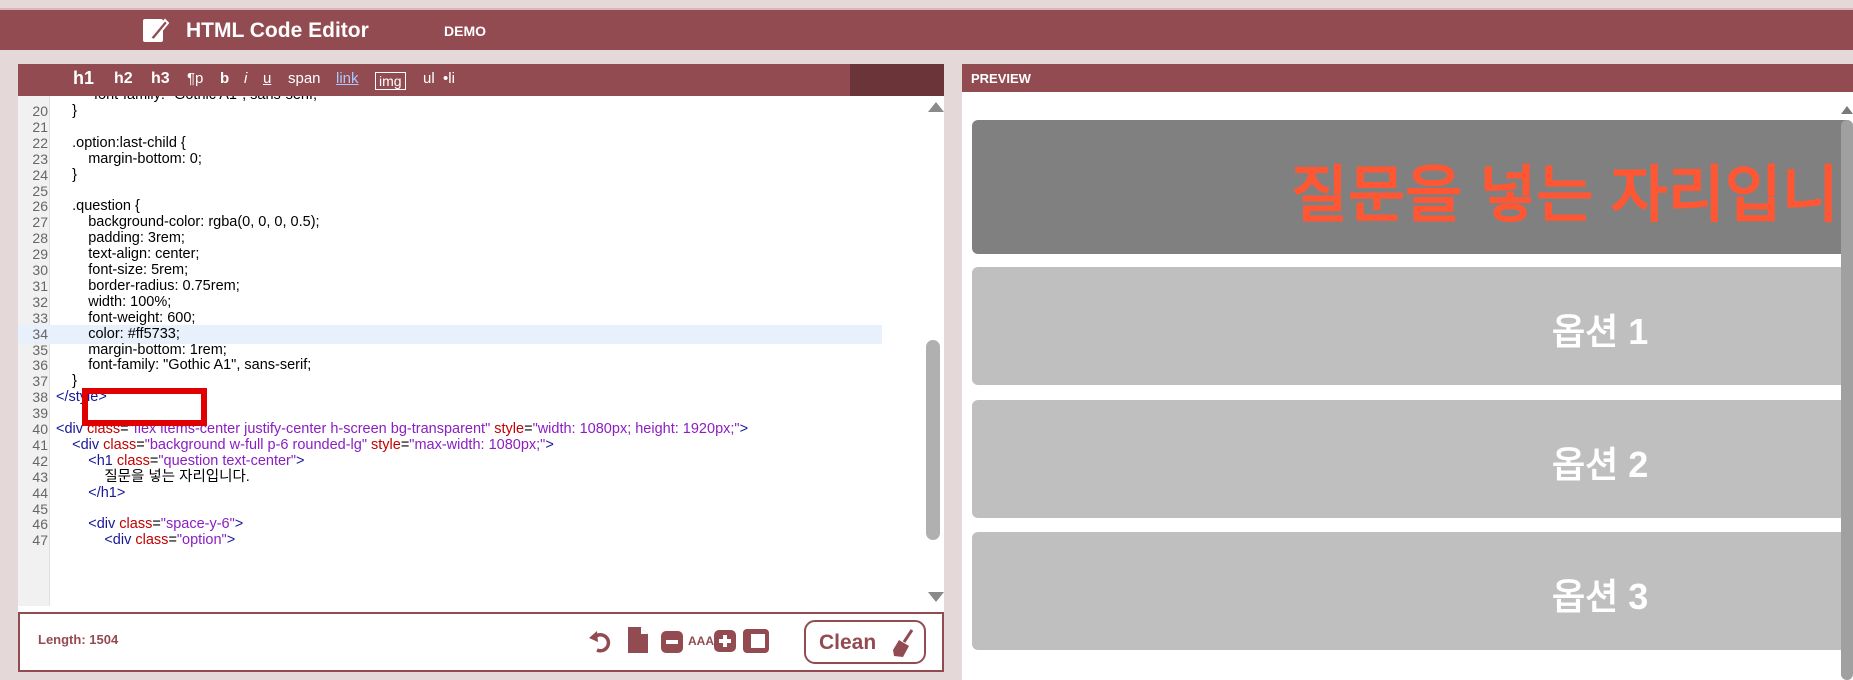 This screenshot has width=1853, height=680. I want to click on preview-question-box: 질문을 넣는 자리입니다., so click(1412, 187).